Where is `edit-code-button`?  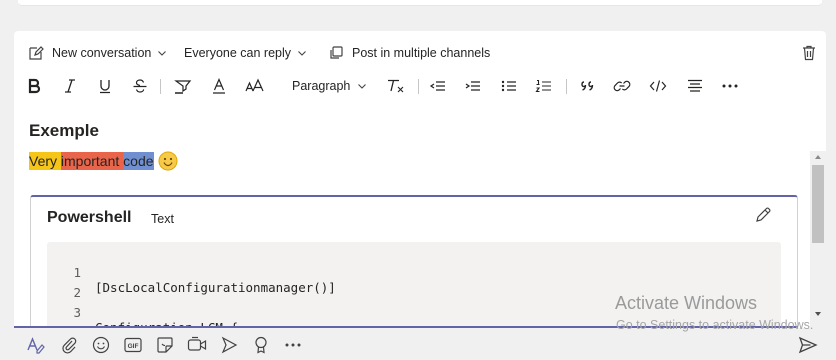
edit-code-button is located at coordinates (763, 217).